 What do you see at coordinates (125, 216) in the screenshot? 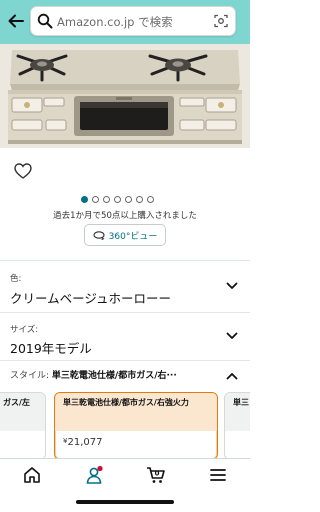
I see `purchase-count-text: 過去1か月で50点以上購入されました` at bounding box center [125, 216].